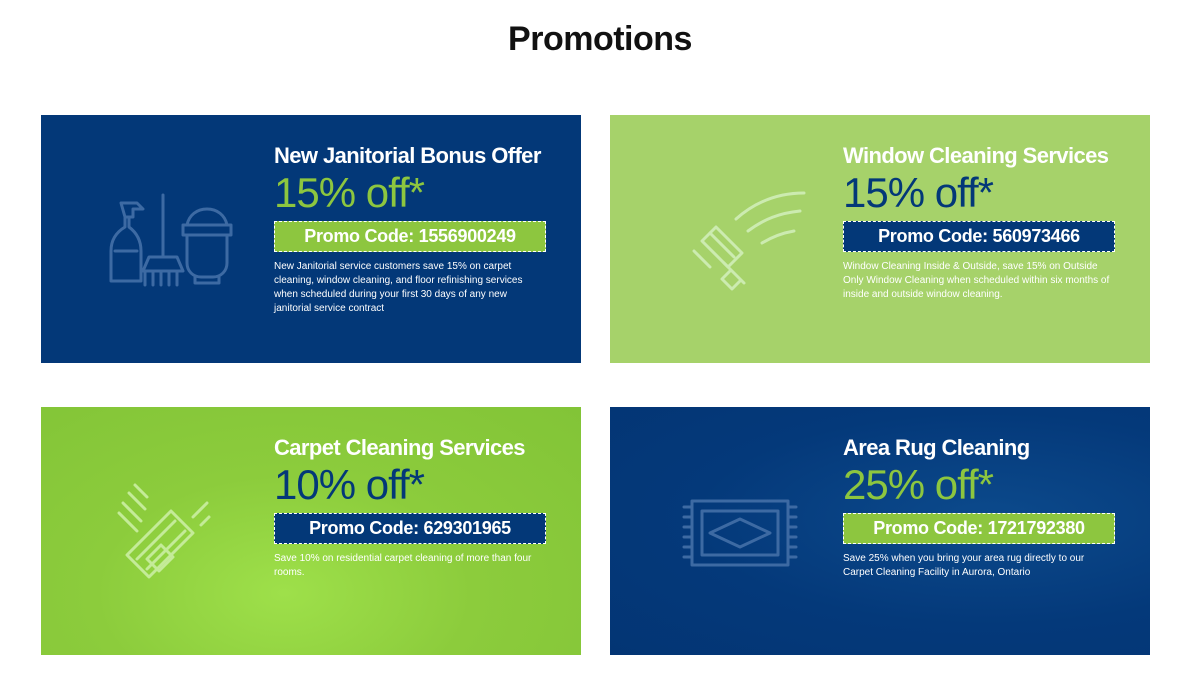 The height and width of the screenshot is (695, 1200). I want to click on promo-code-badge: Promo Code: 629301965, so click(410, 528).